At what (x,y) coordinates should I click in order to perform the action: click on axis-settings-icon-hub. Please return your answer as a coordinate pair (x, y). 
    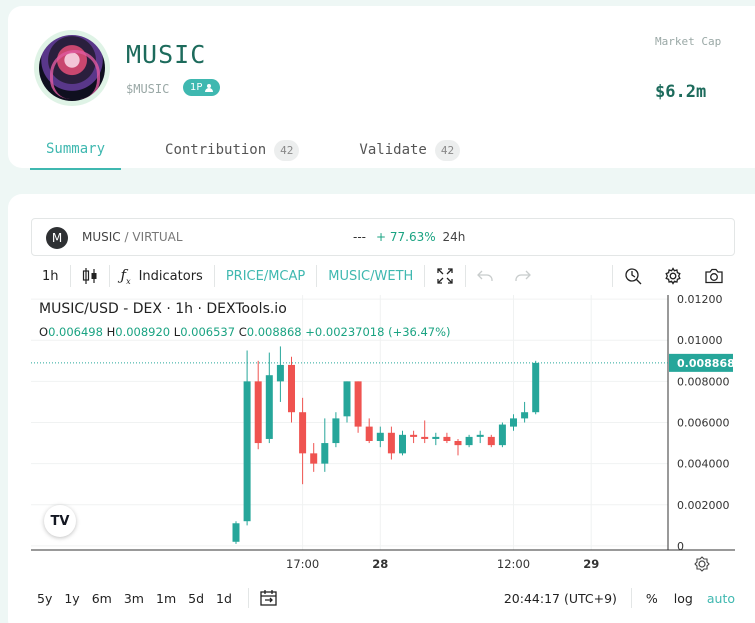
    Looking at the image, I should click on (702, 564).